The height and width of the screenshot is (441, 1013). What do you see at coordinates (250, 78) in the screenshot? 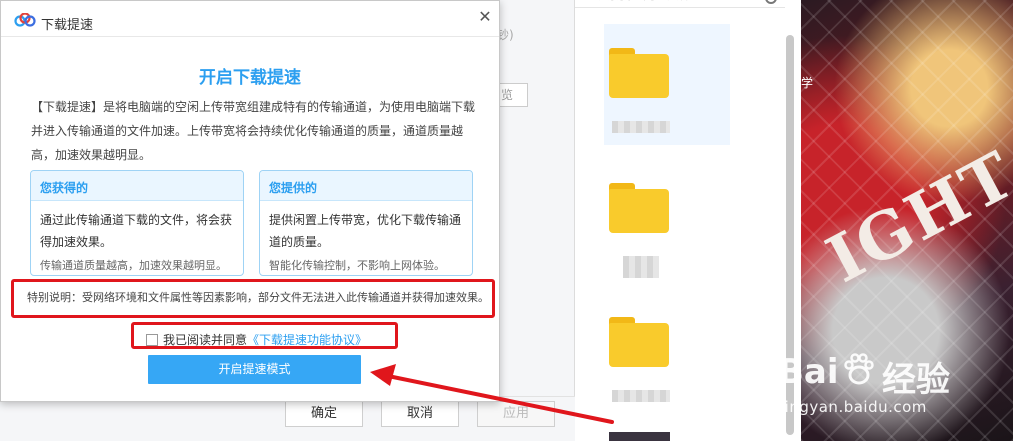
I see `dialog-heading: 开启下载提速` at bounding box center [250, 78].